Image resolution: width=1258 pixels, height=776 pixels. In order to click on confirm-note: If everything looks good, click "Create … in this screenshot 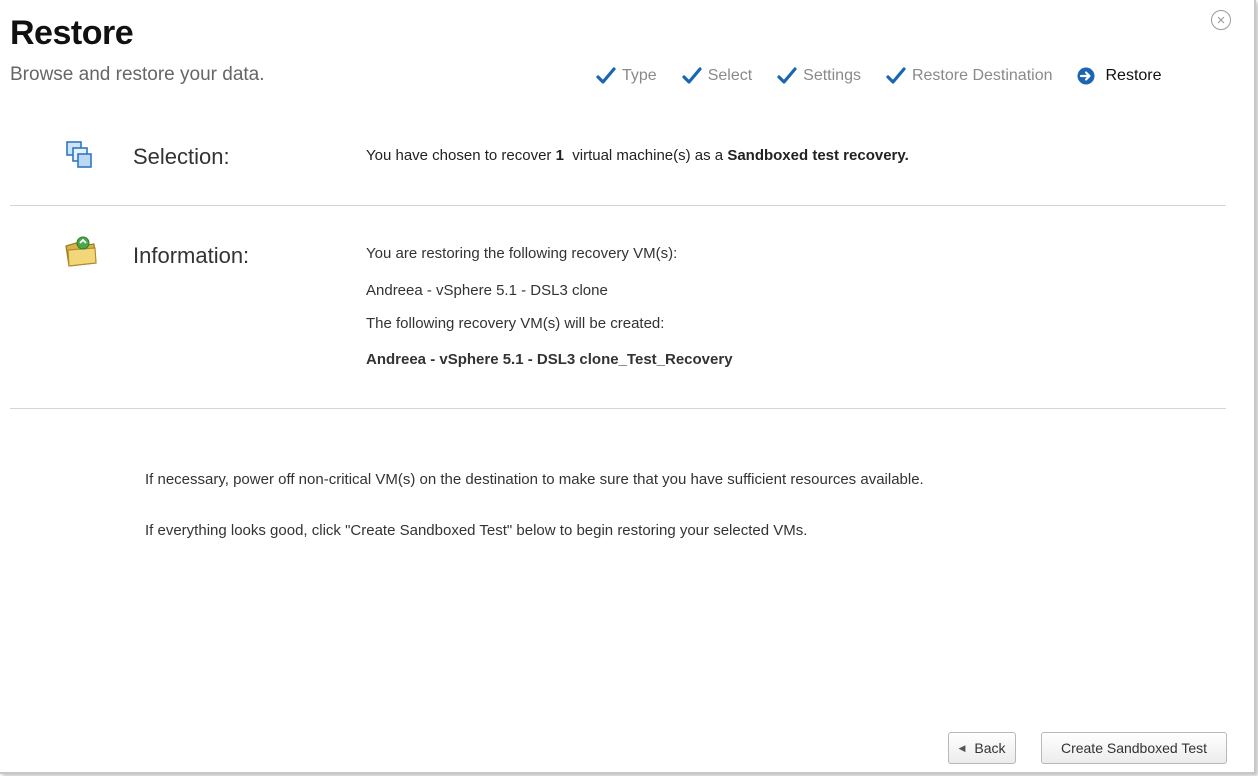, I will do `click(476, 530)`.